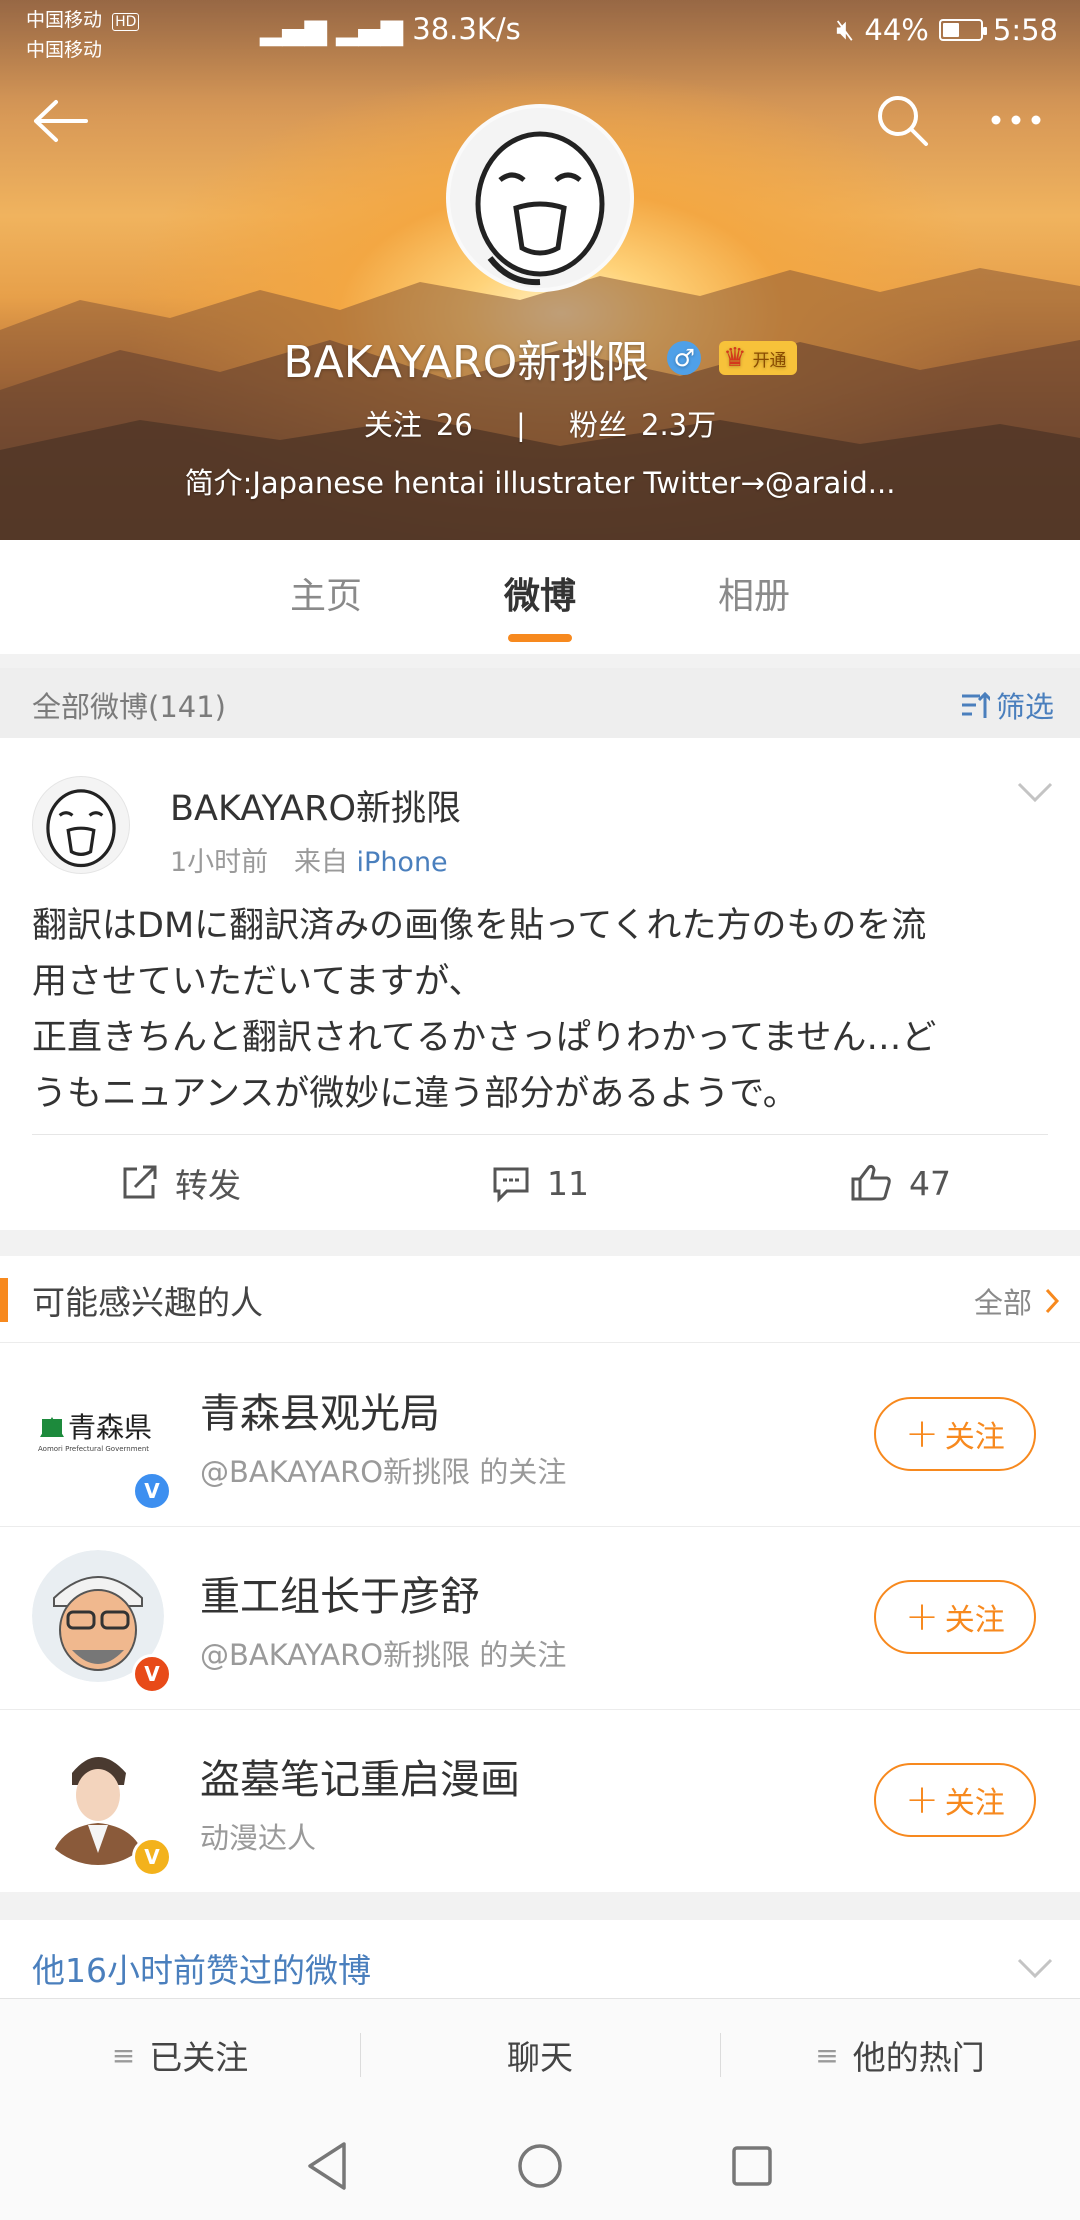 Image resolution: width=1080 pixels, height=2220 pixels. Describe the element at coordinates (684, 358) in the screenshot. I see `gender-male-icon: ♂` at that location.